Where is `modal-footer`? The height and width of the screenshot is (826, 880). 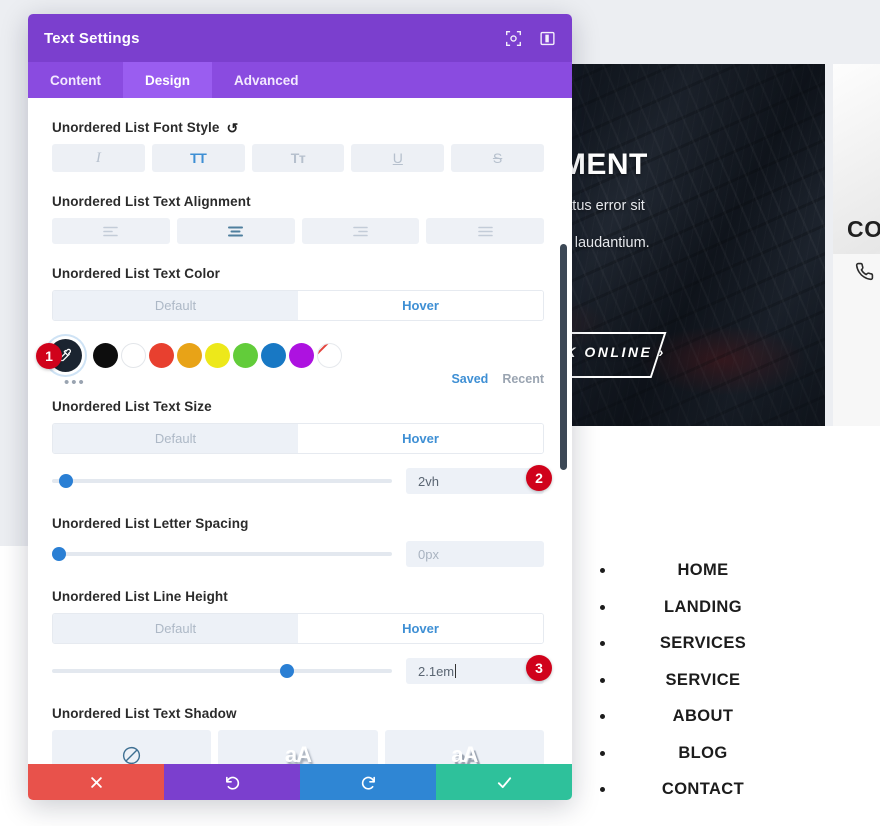
modal-footer is located at coordinates (300, 782).